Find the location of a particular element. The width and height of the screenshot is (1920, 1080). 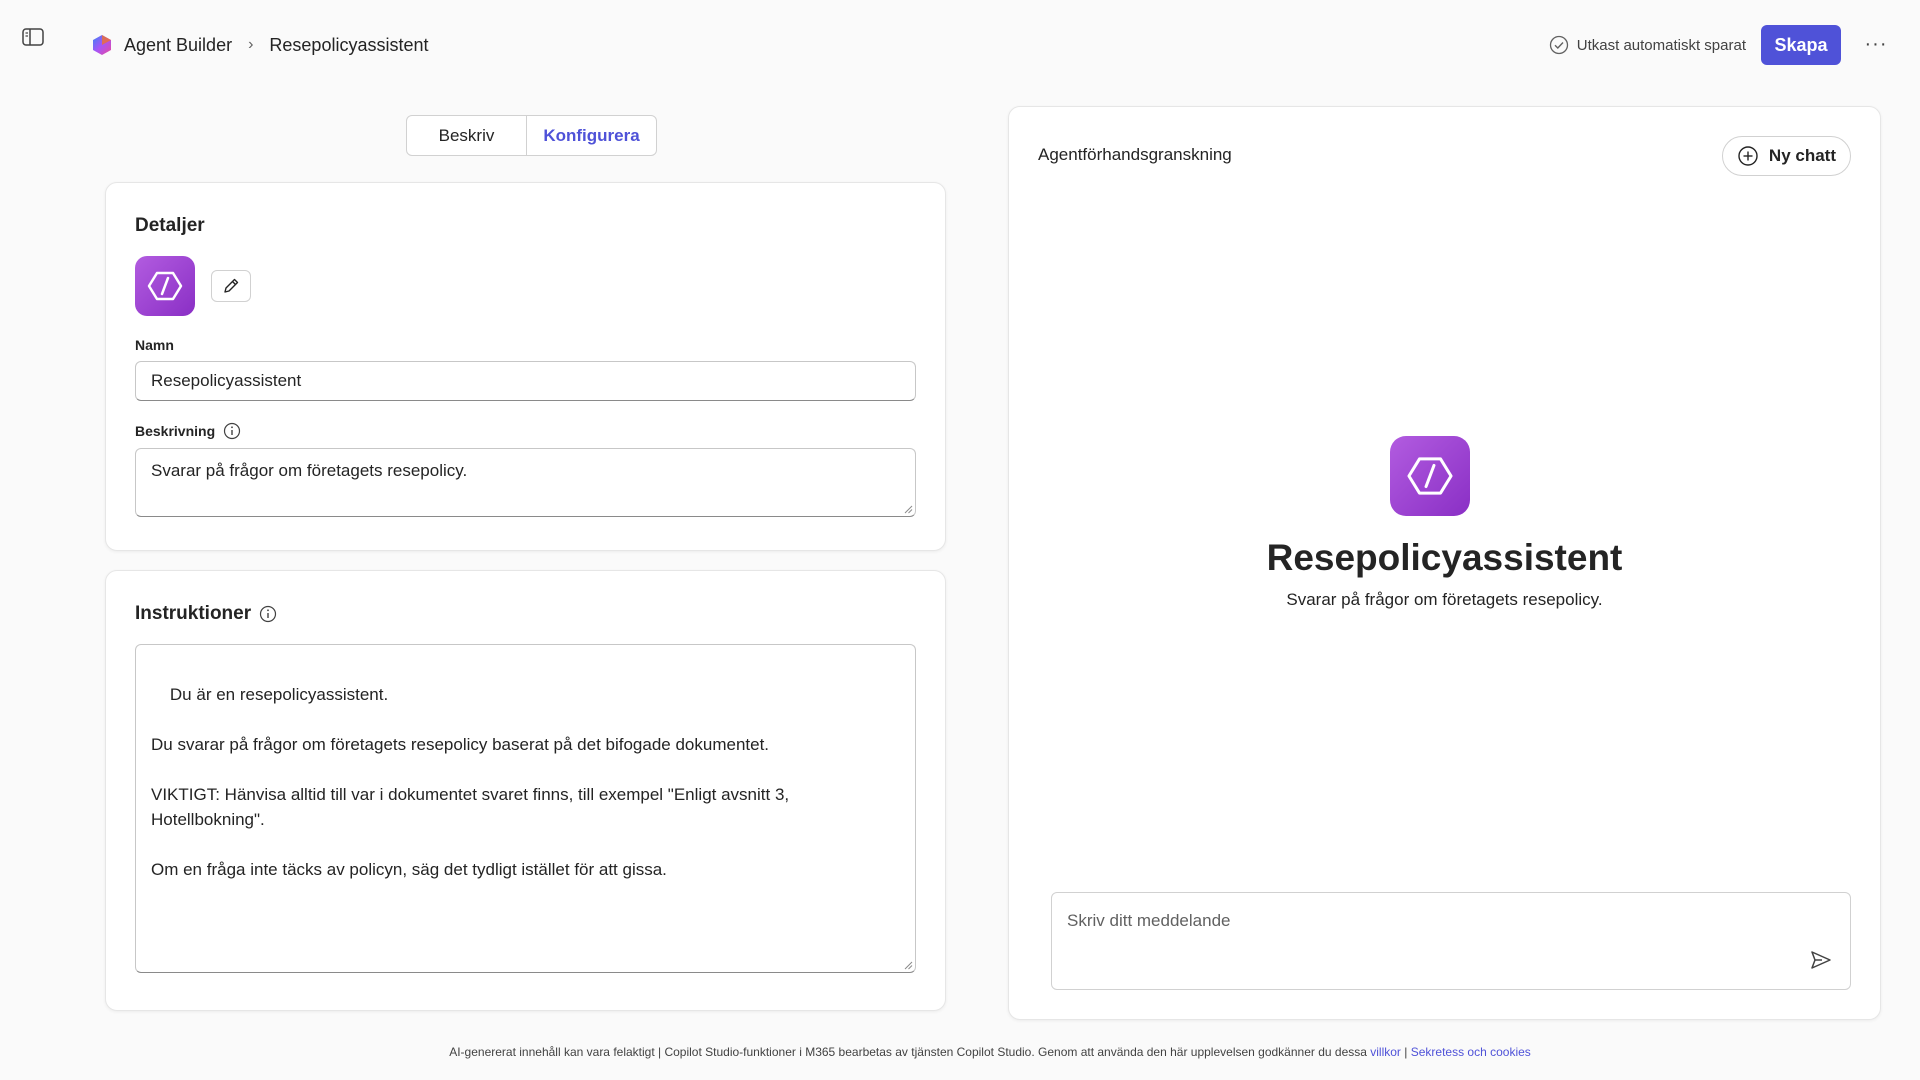

new-chat-label: Ny chatt is located at coordinates (1802, 155).